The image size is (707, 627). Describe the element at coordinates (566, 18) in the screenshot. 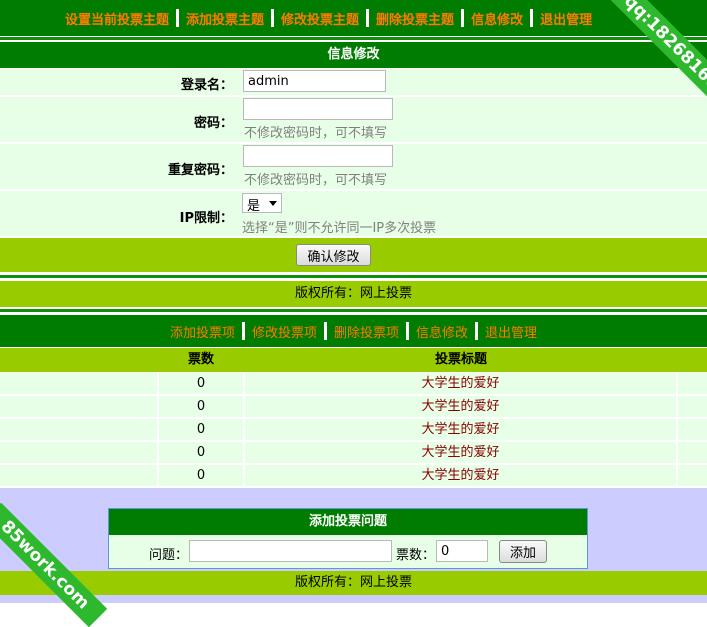

I see `nav-logout: 退出管理` at that location.